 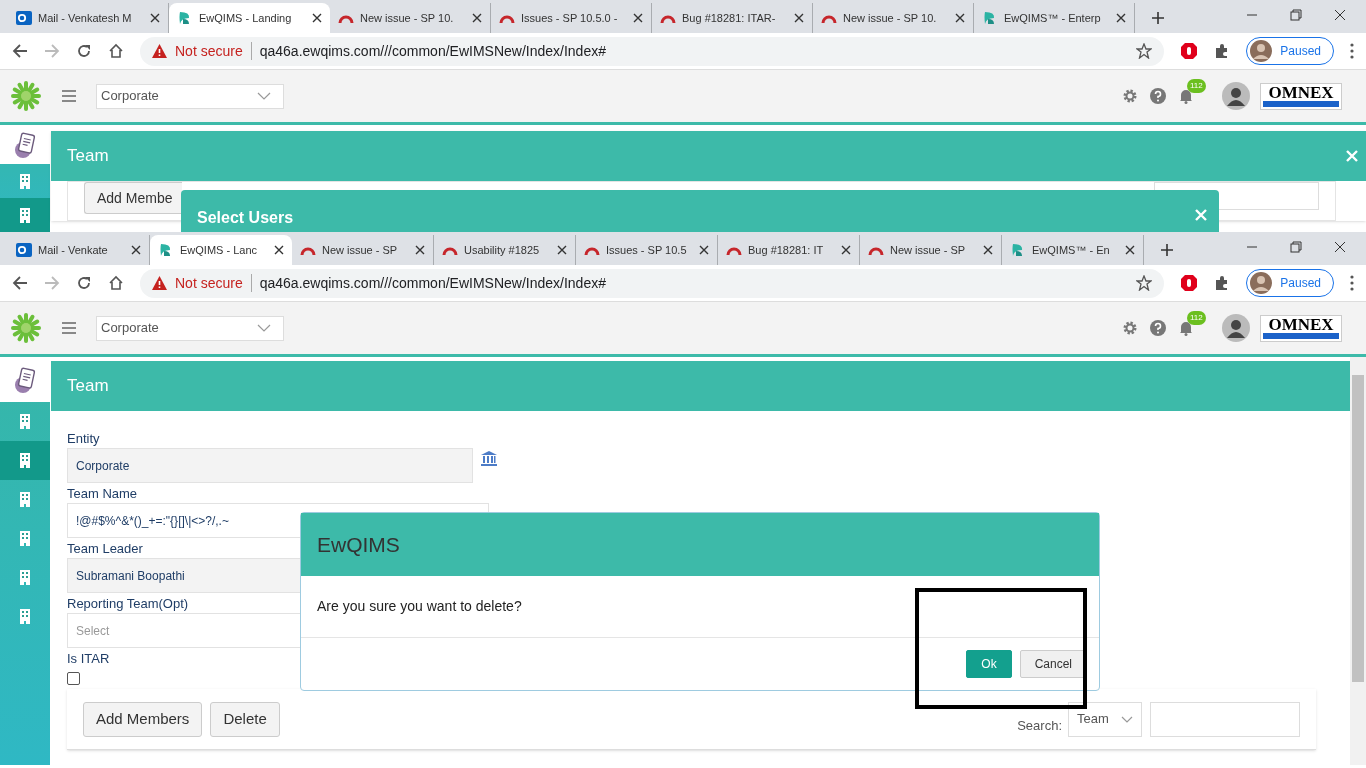 I want to click on field-label: Entity, so click(x=83, y=439).